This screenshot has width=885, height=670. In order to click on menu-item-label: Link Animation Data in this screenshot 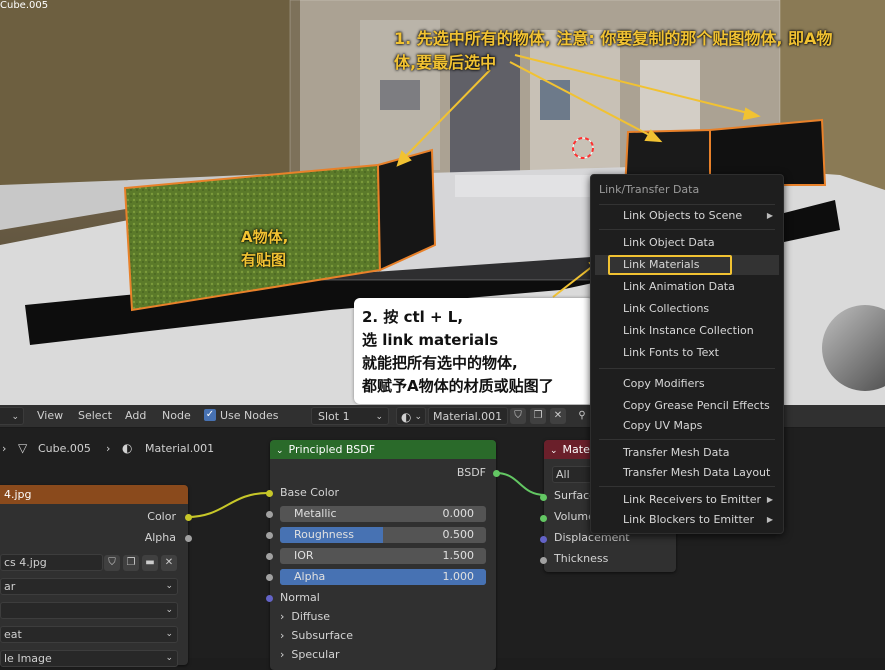, I will do `click(679, 286)`.